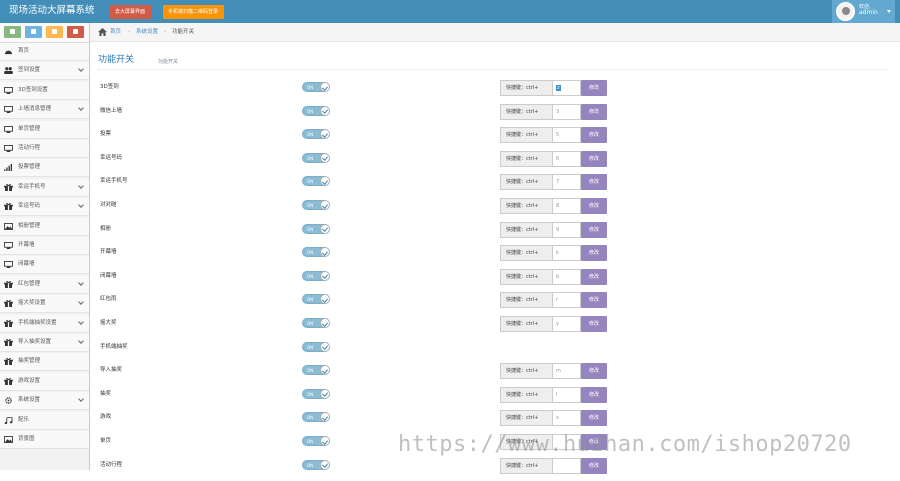 The image size is (900, 481). What do you see at coordinates (44, 381) in the screenshot?
I see `sidebar-item: 游戏设置` at bounding box center [44, 381].